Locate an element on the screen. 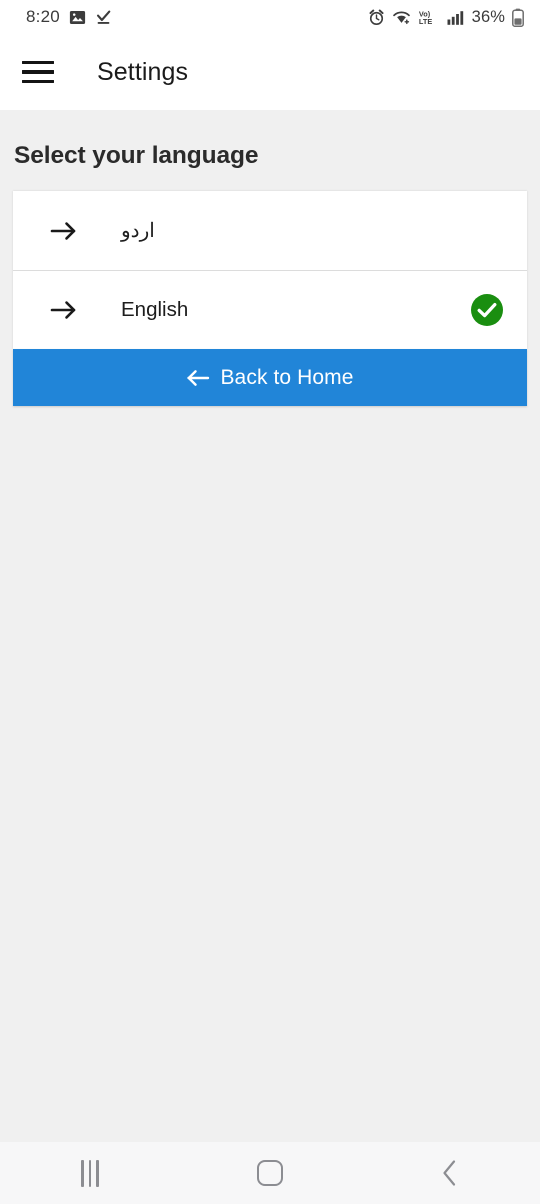  status-bar-right: Vo) LTE 36% is located at coordinates (446, 17).